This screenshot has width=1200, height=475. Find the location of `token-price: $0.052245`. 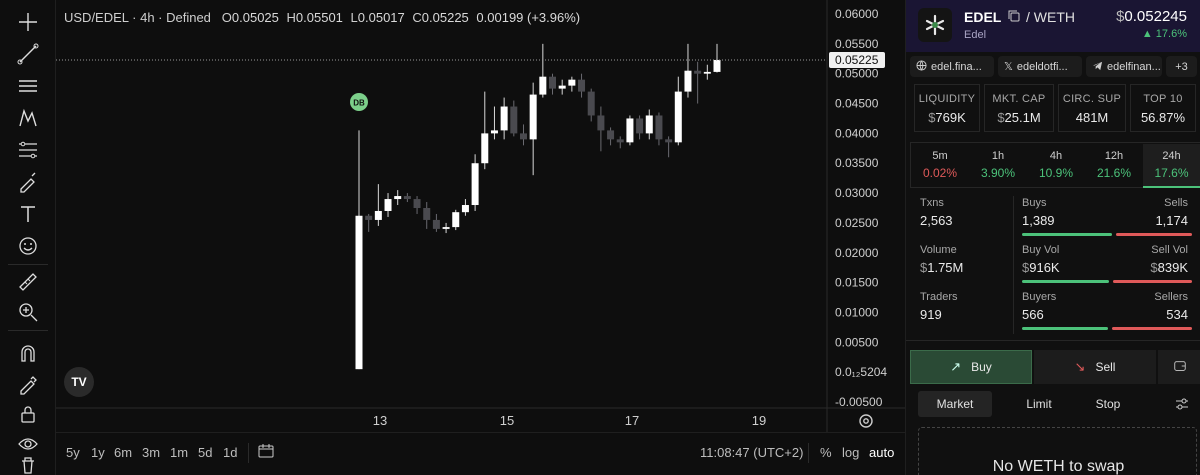

token-price: $0.052245 is located at coordinates (1151, 16).